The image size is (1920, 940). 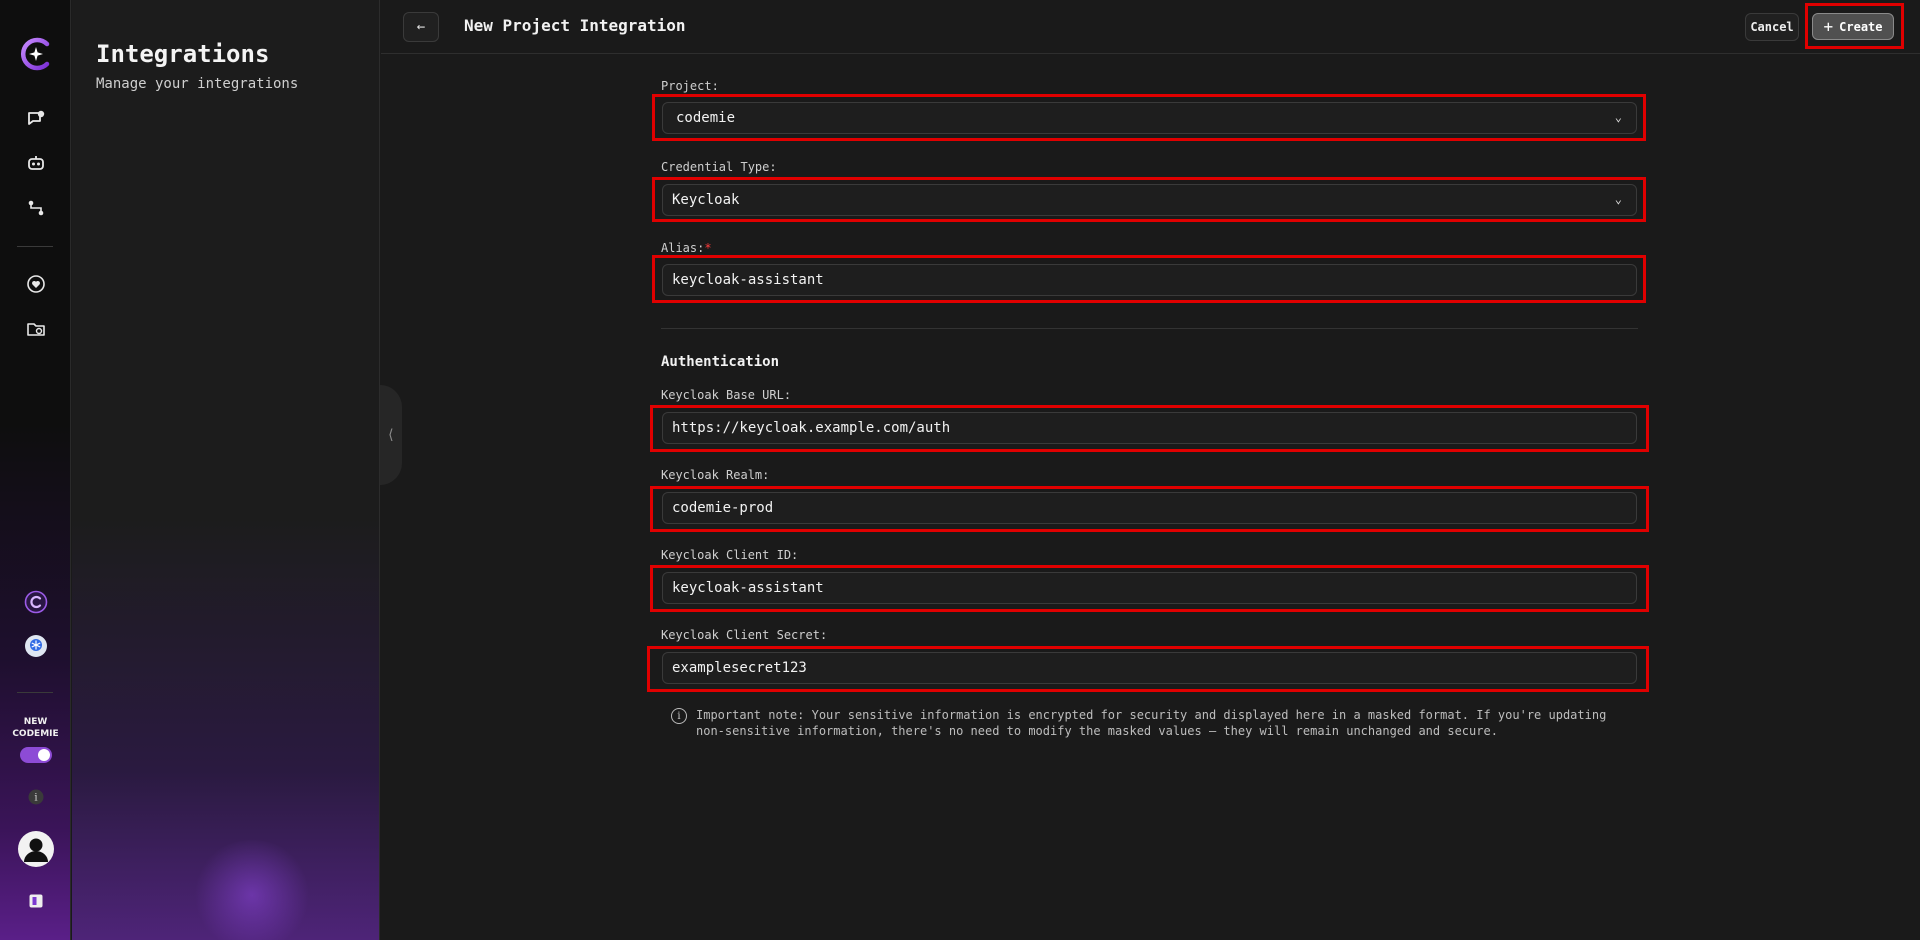 What do you see at coordinates (708, 248) in the screenshot?
I see `required-mark: *` at bounding box center [708, 248].